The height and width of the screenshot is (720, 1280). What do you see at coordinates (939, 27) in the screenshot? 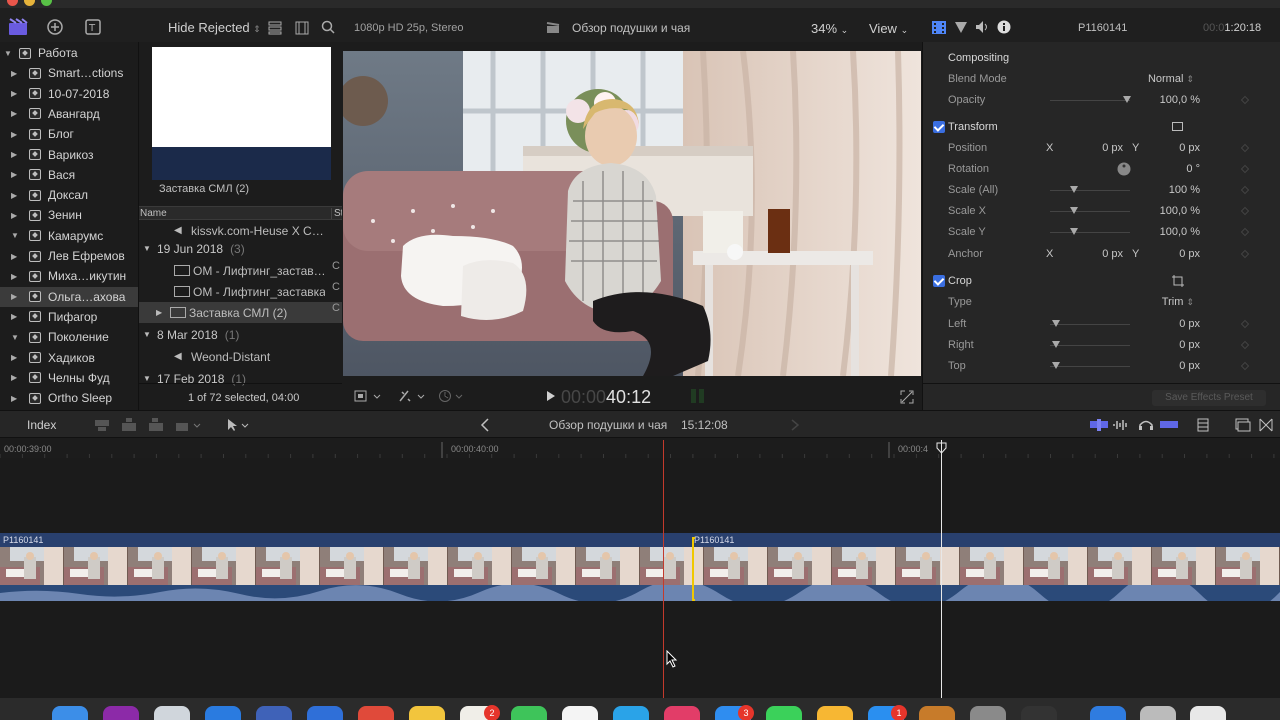
I see `video-inspector-icon` at bounding box center [939, 27].